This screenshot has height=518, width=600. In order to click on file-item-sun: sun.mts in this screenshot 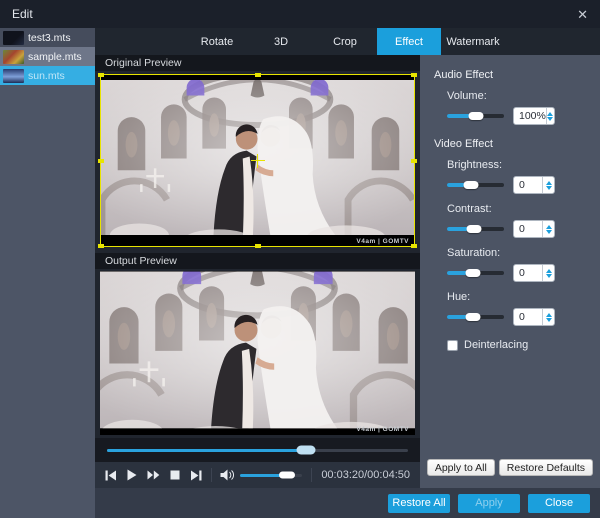, I will do `click(47, 75)`.